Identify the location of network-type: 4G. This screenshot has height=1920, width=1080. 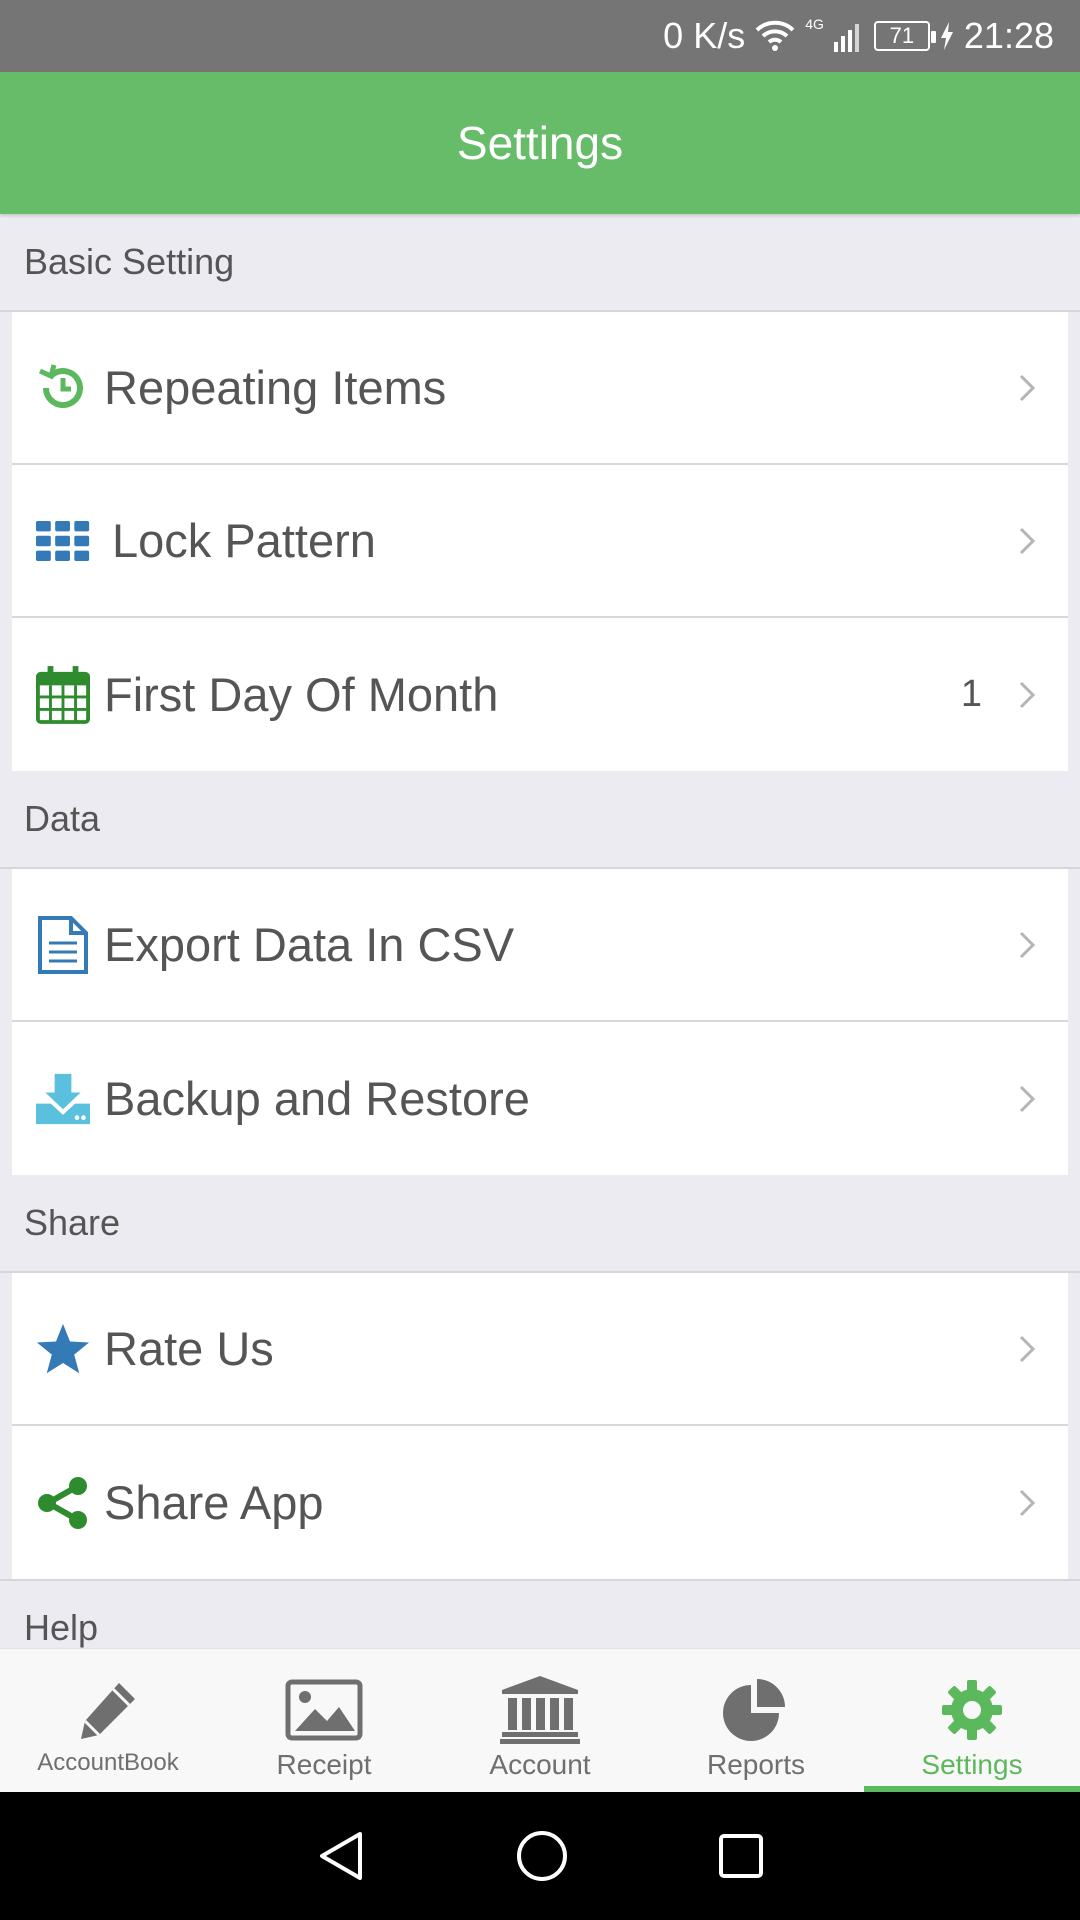
(814, 24).